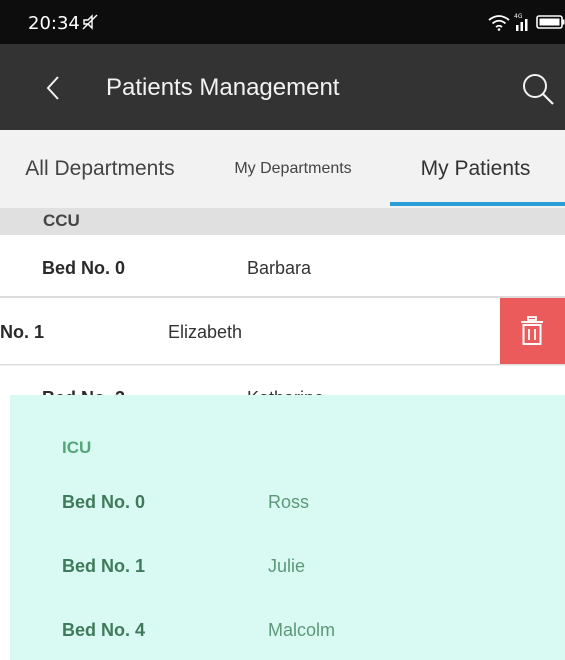 This screenshot has height=660, width=565. I want to click on patient-row: Bed No. 0 Ross, so click(287, 502).